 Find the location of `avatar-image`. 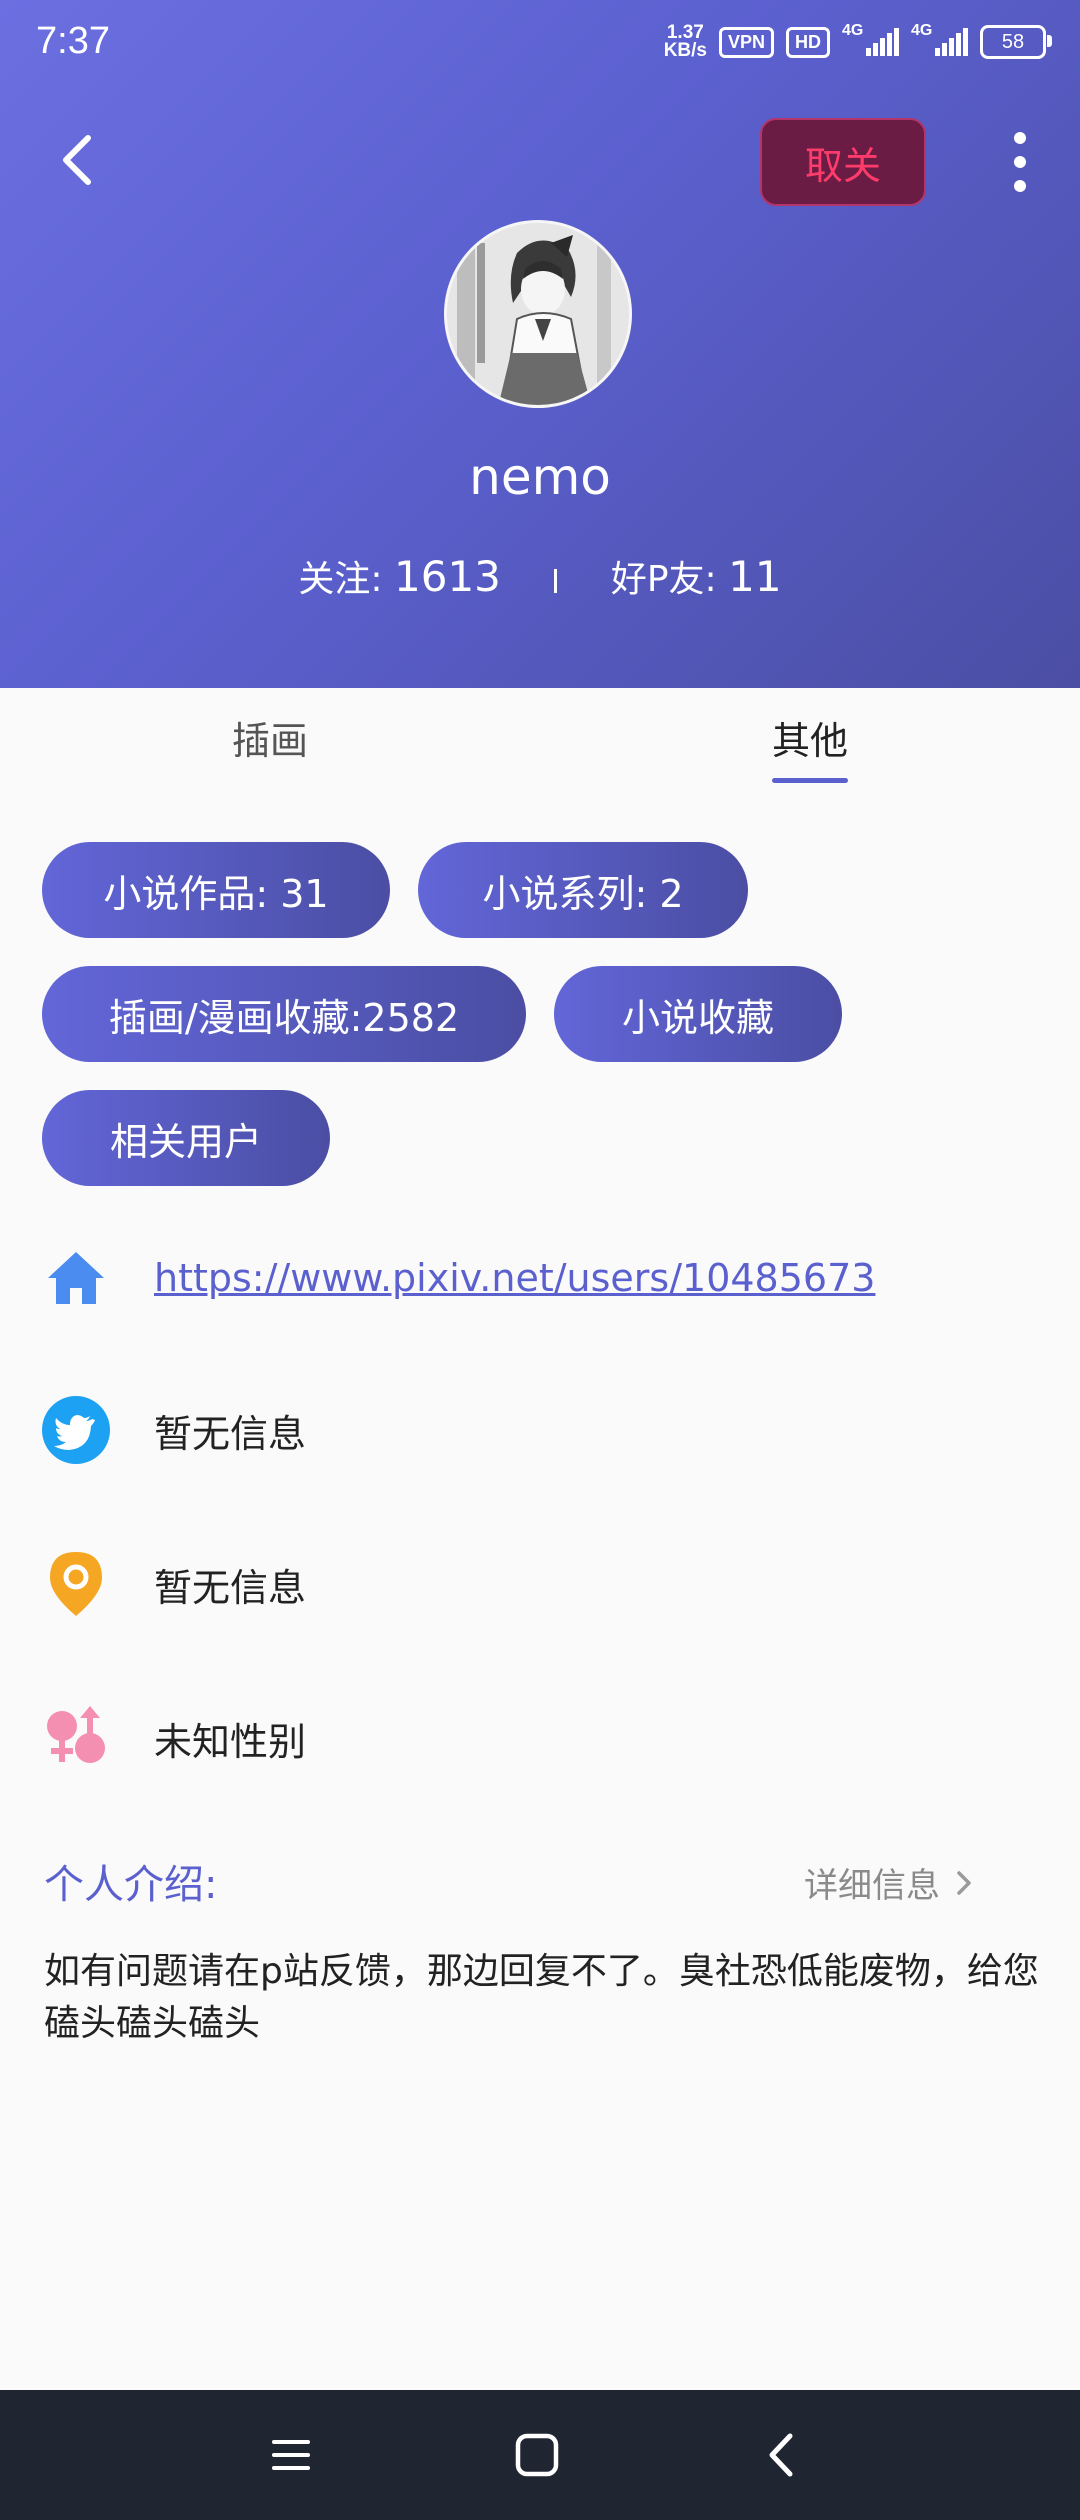

avatar-image is located at coordinates (538, 314).